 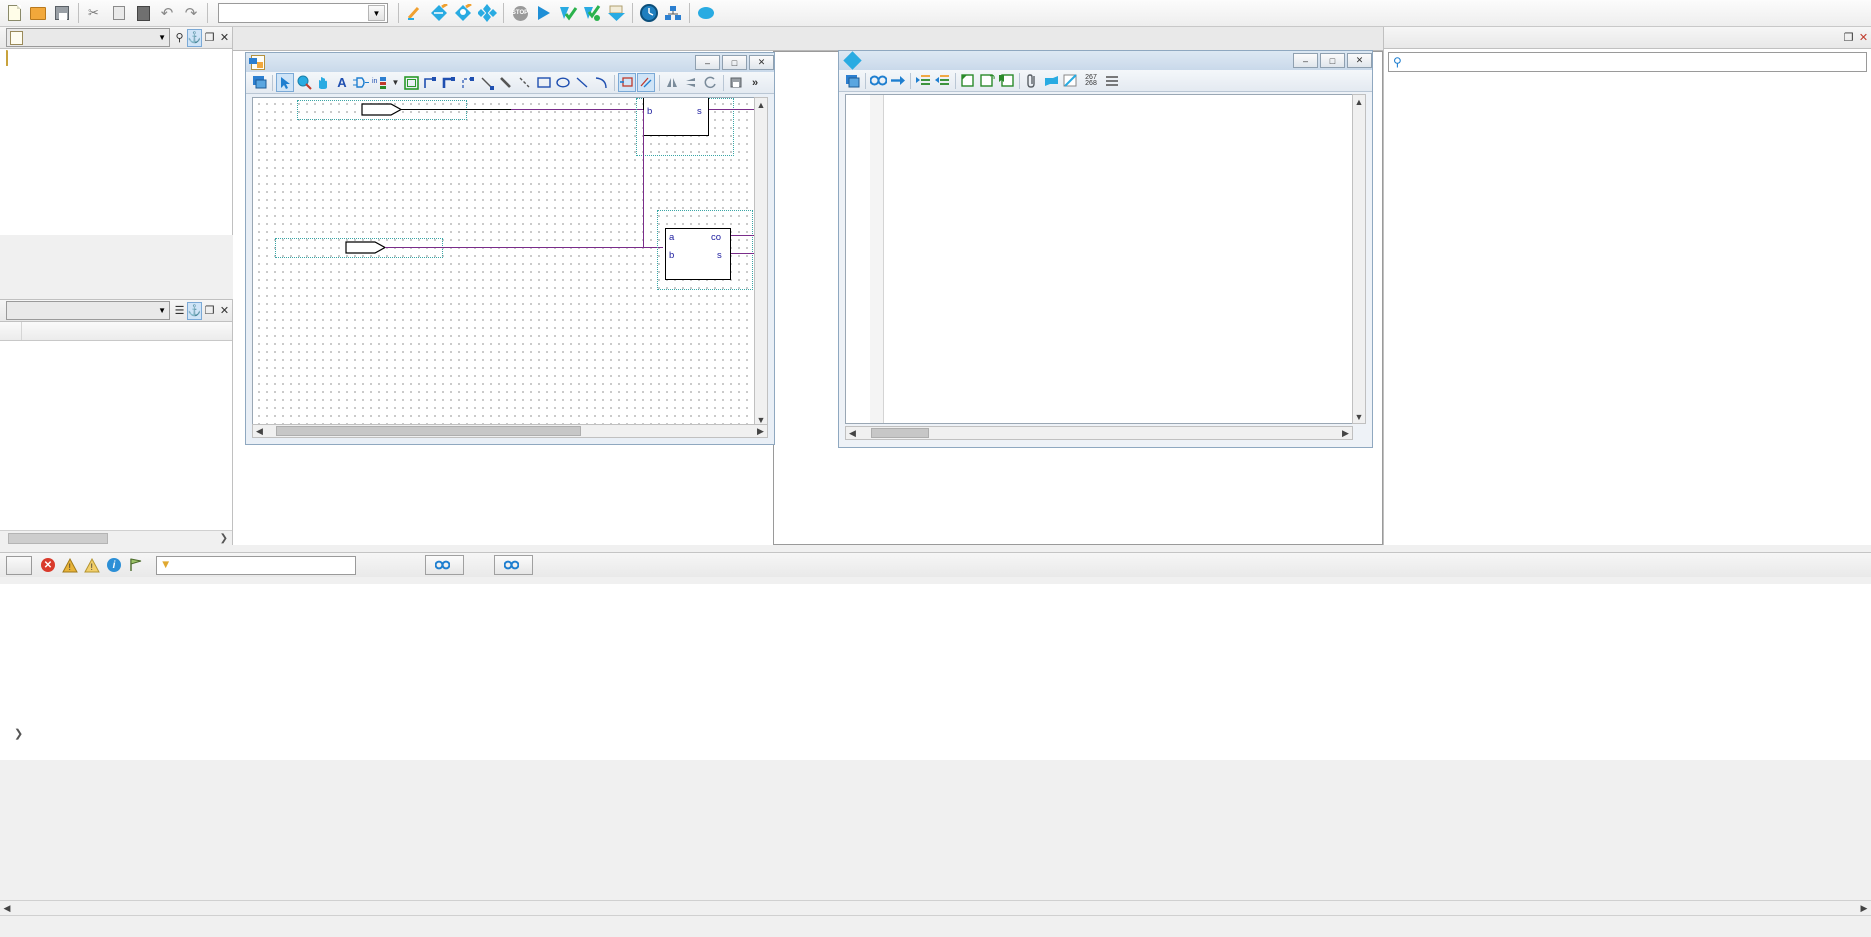 I want to click on error-filter-icon: ✕, so click(x=48, y=565).